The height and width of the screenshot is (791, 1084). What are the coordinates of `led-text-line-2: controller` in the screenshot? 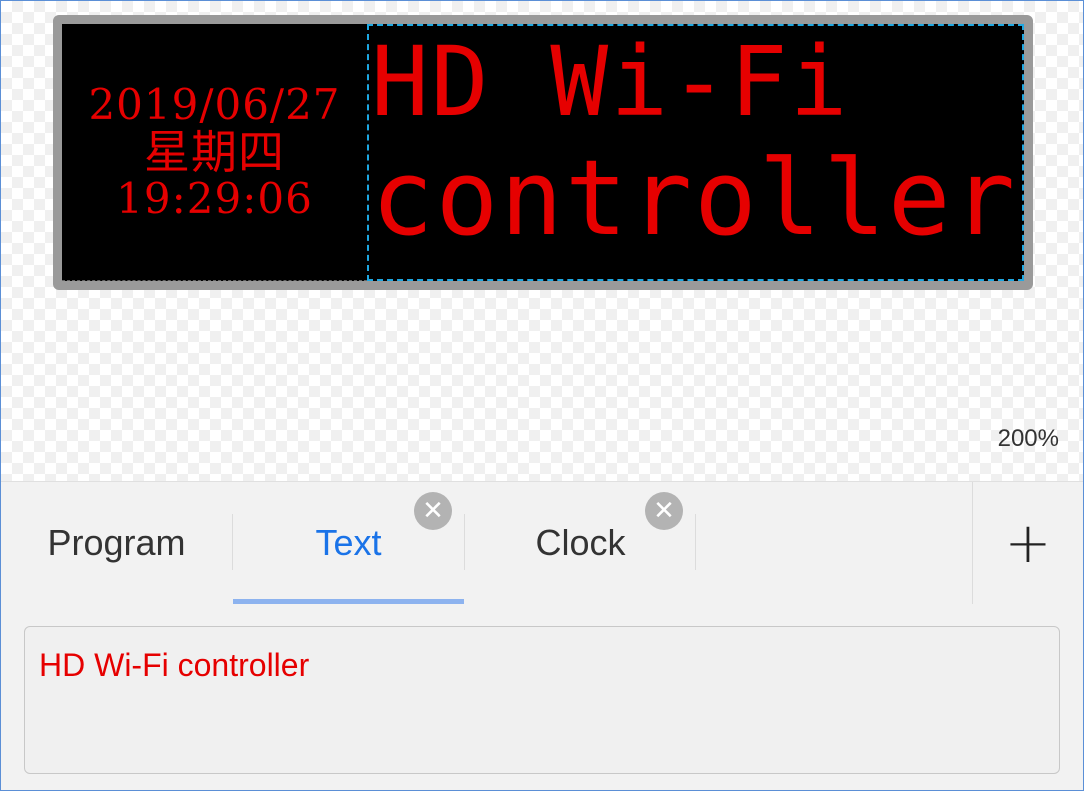 It's located at (694, 198).